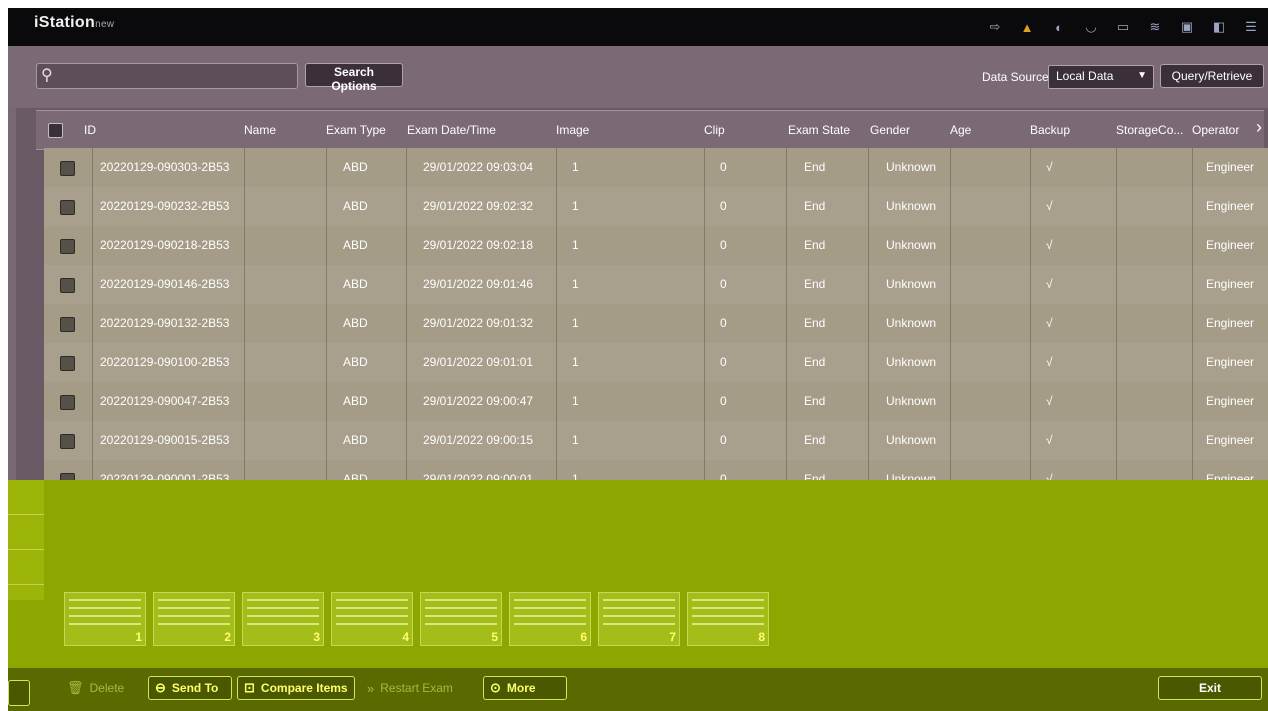  Describe the element at coordinates (1259, 127) in the screenshot. I see `chevron-right-icon: ›` at that location.